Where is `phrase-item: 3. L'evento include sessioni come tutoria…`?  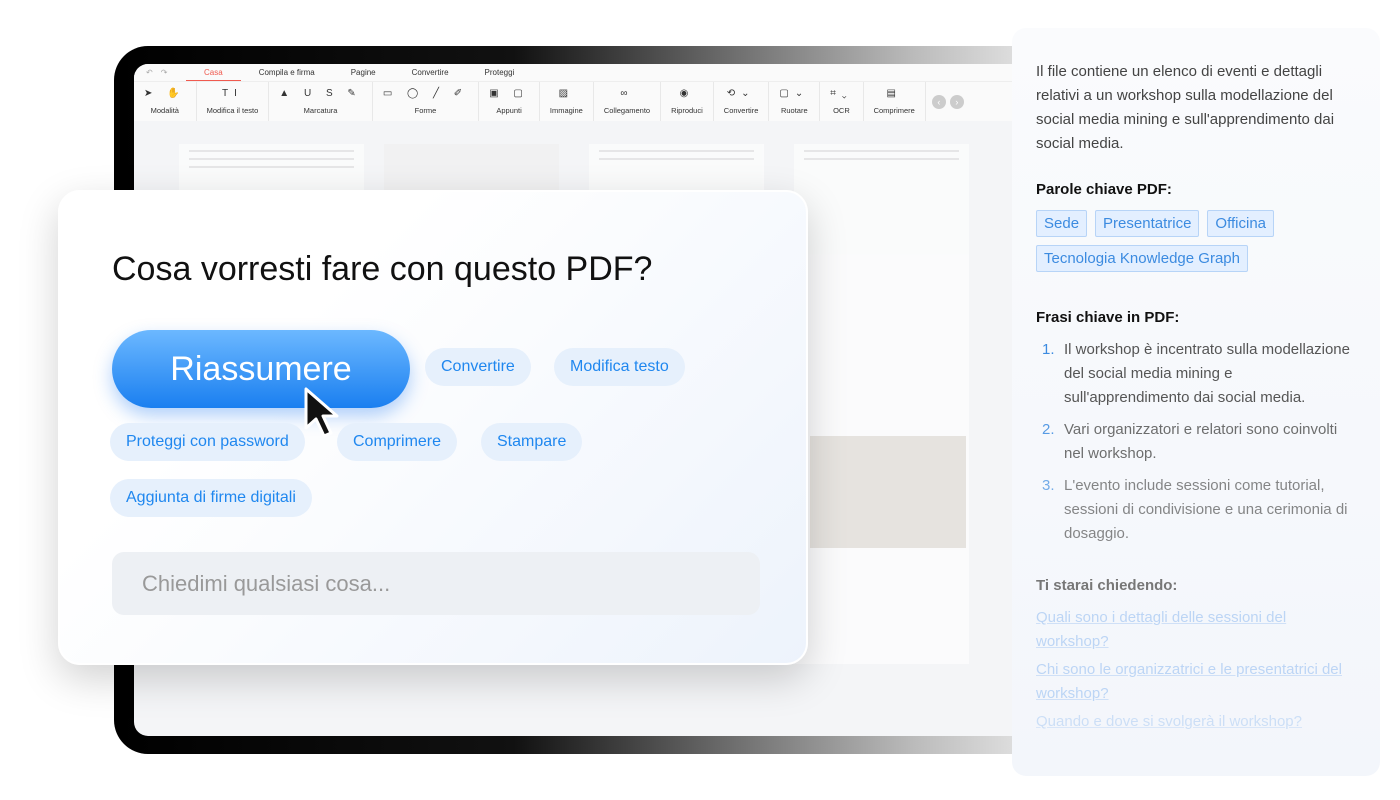 phrase-item: 3. L'evento include sessioni come tutoria… is located at coordinates (1196, 510).